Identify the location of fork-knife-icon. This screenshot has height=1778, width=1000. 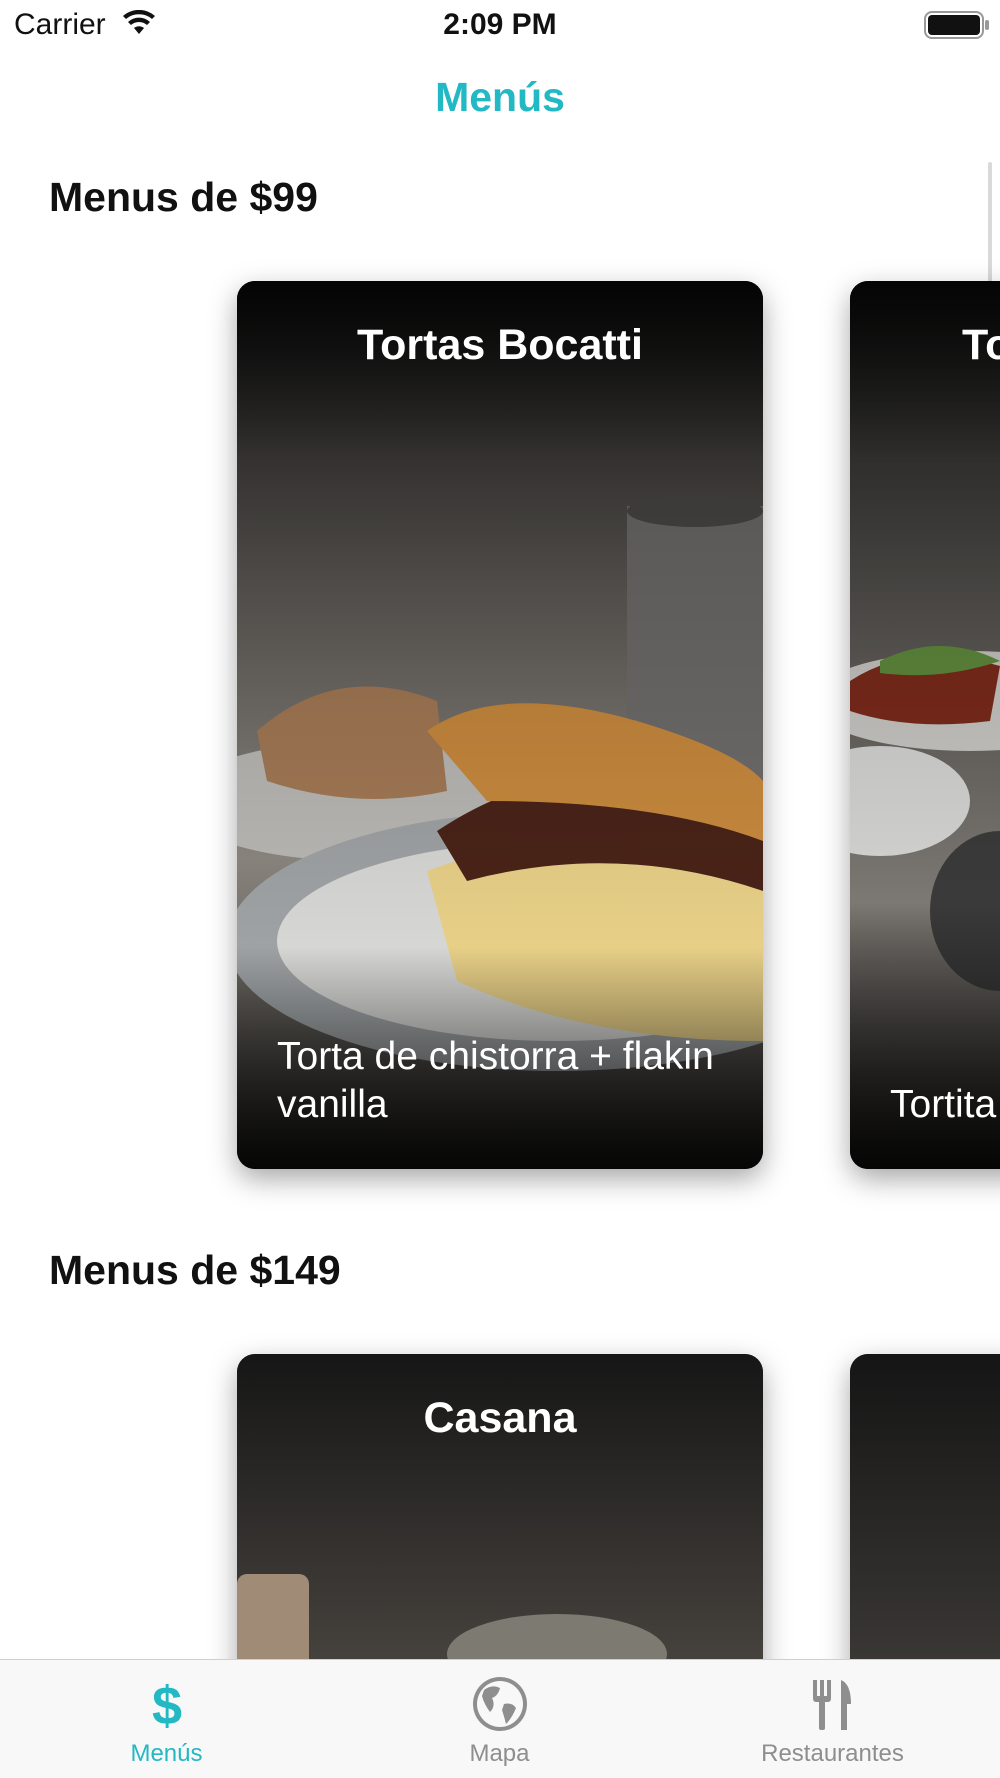
(831, 1705).